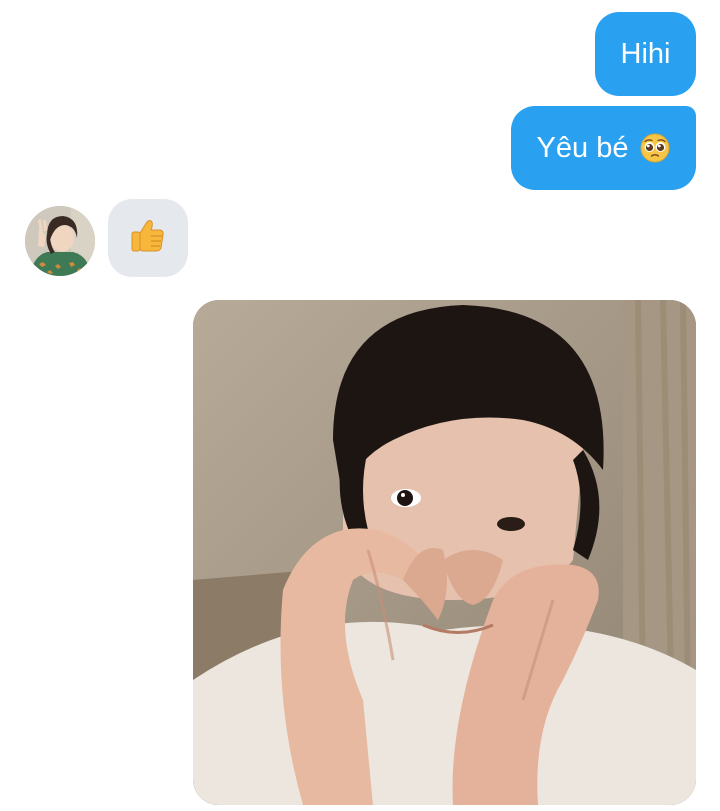 The width and height of the screenshot is (720, 811). What do you see at coordinates (655, 148) in the screenshot?
I see `pleading-face-emoji-icon` at bounding box center [655, 148].